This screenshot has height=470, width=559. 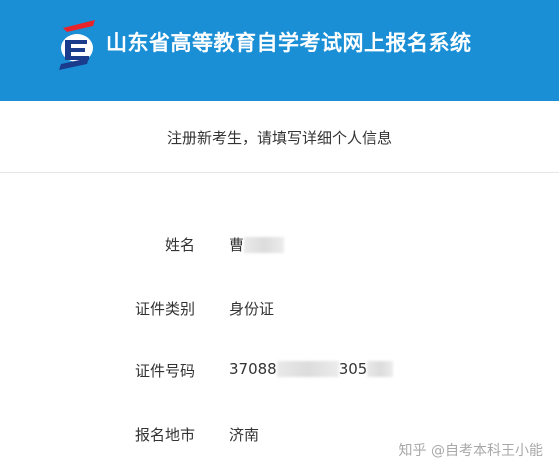 I want to click on city-value: 济南, so click(x=244, y=435).